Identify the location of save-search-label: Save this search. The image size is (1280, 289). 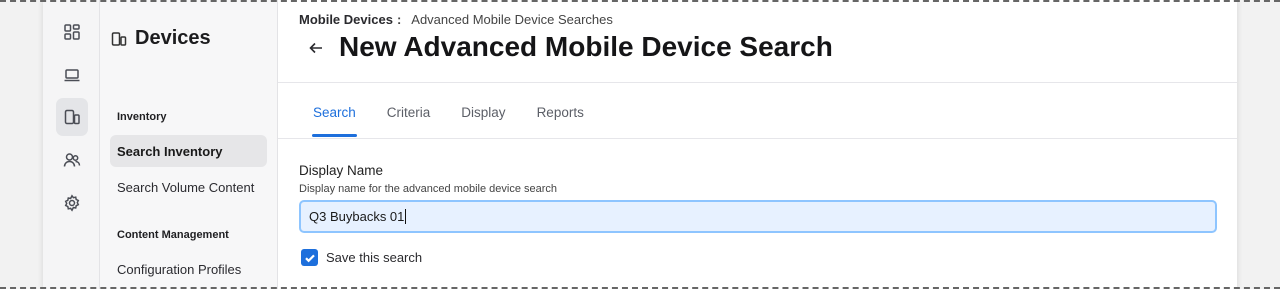
(374, 257).